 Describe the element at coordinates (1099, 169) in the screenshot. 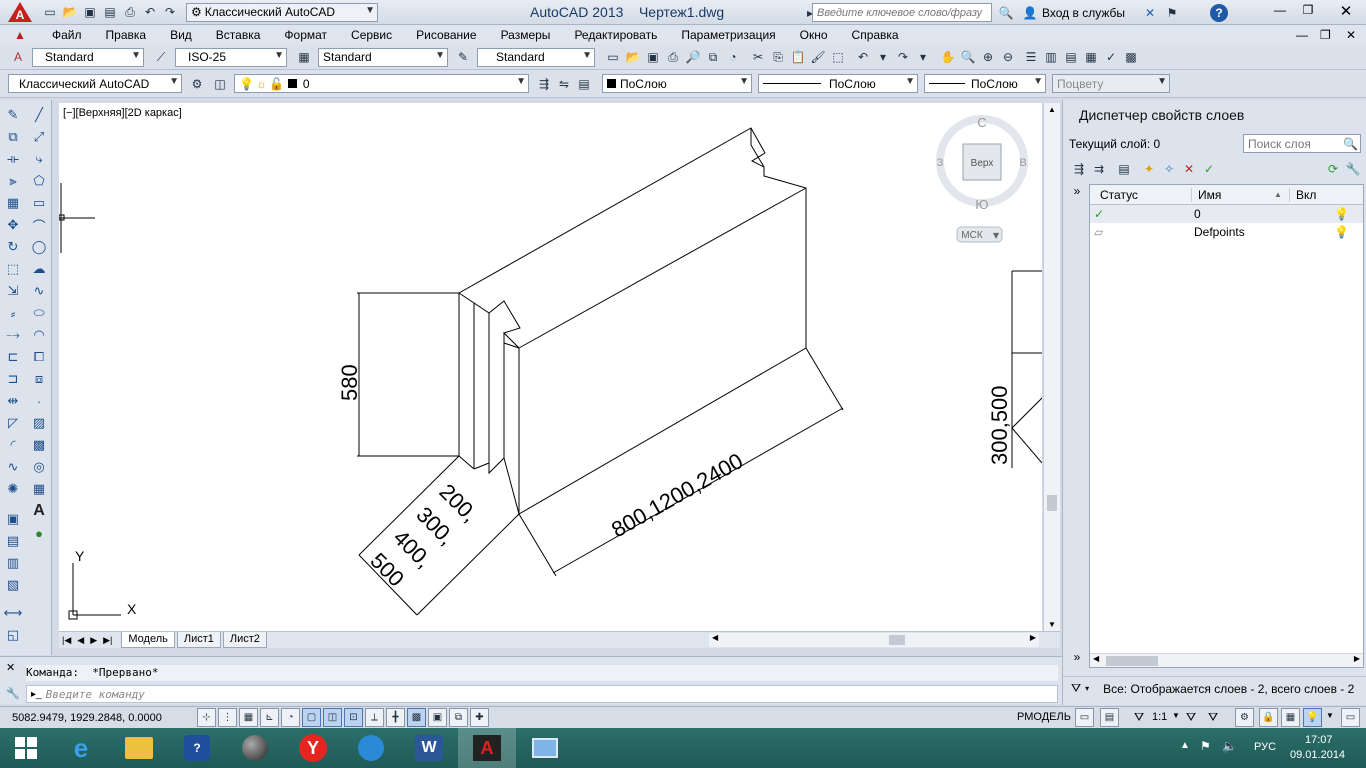

I see `new-group-filter-icon: ⇉` at that location.